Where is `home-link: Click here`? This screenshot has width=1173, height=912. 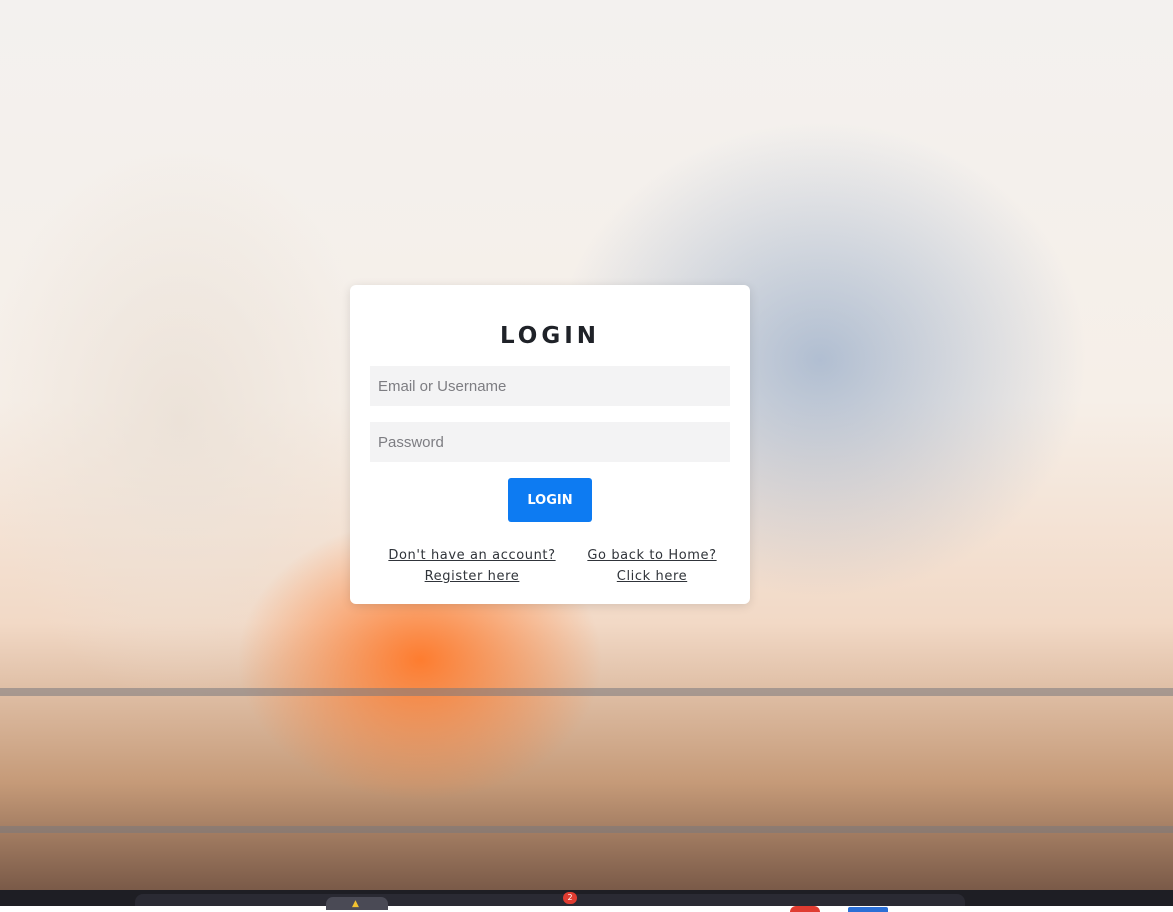
home-link: Click here is located at coordinates (652, 576).